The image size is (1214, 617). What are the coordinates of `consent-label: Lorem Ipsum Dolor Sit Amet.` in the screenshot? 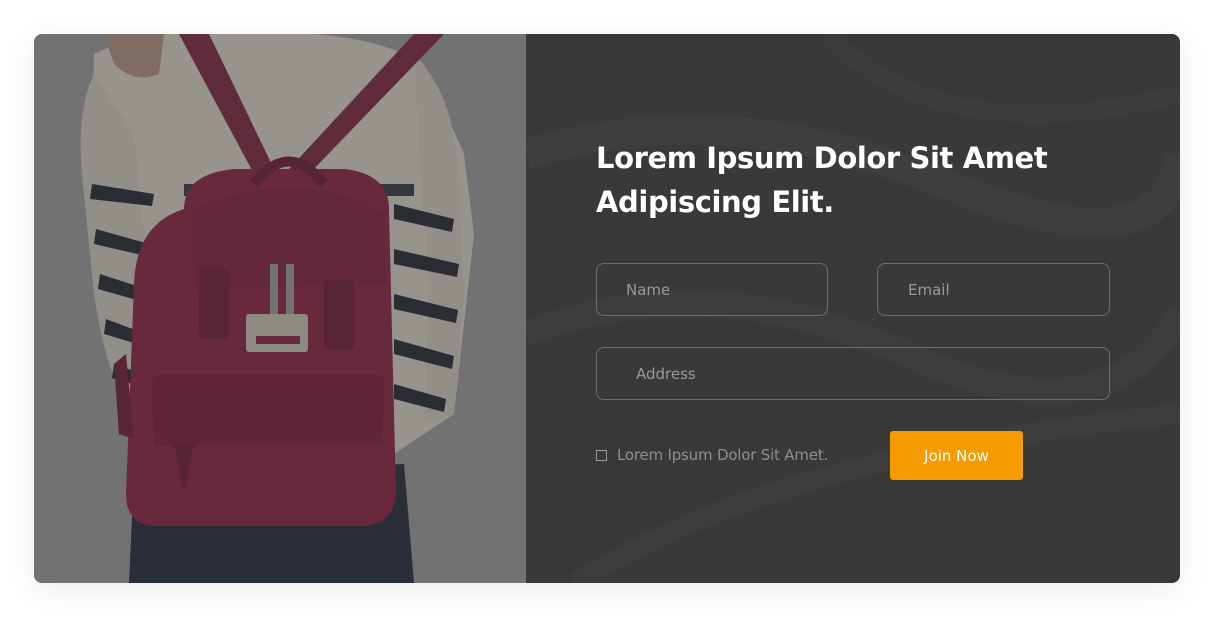 It's located at (723, 455).